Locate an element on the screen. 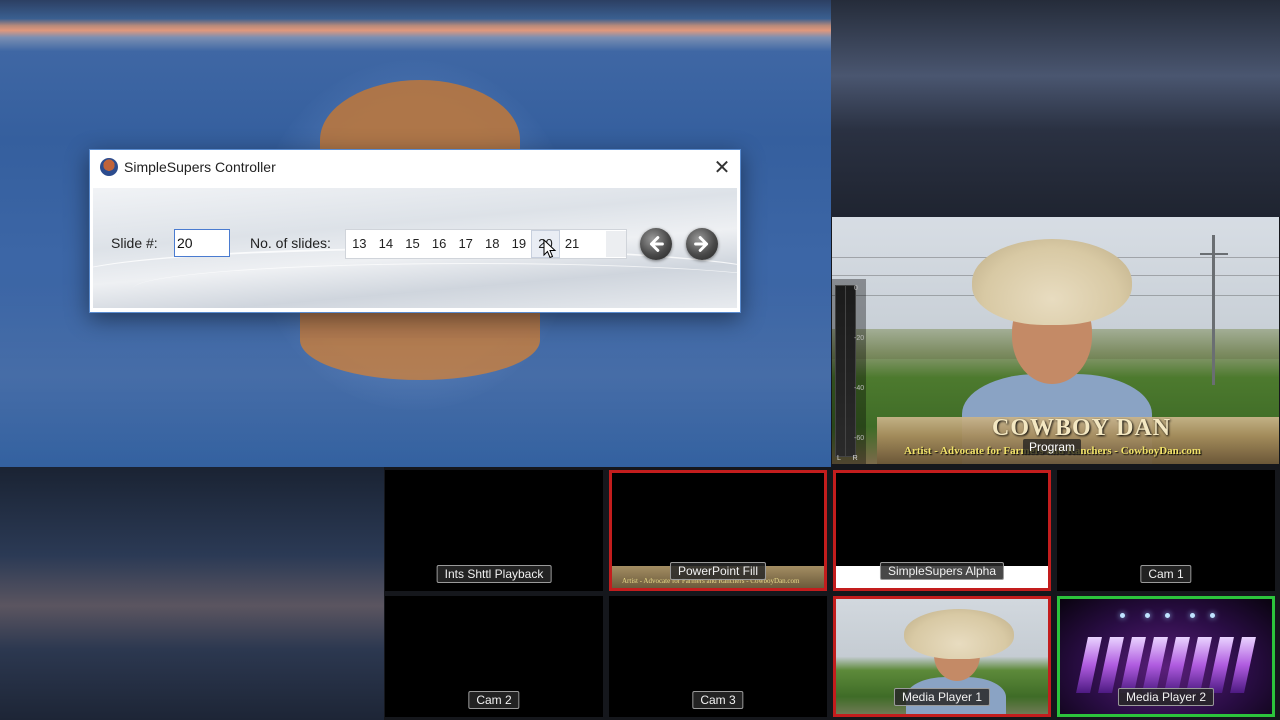 The image size is (1280, 720). audio-meter: 0 -20 -40 -60 L R is located at coordinates (849, 371).